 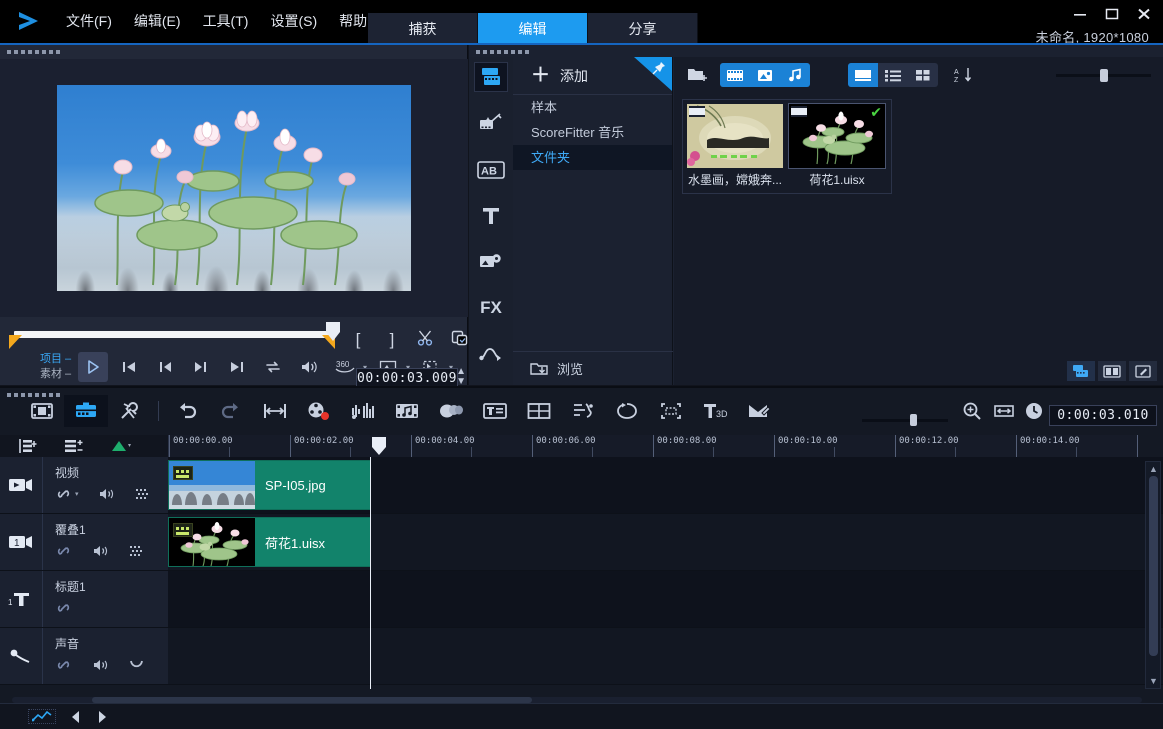 I want to click on view-thumbnail-button, so click(x=863, y=75).